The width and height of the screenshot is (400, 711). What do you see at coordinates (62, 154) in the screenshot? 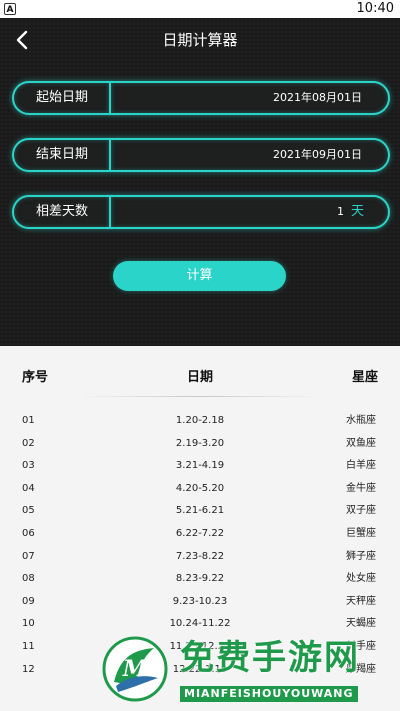
I see `end-date-label: 结束日期` at bounding box center [62, 154].